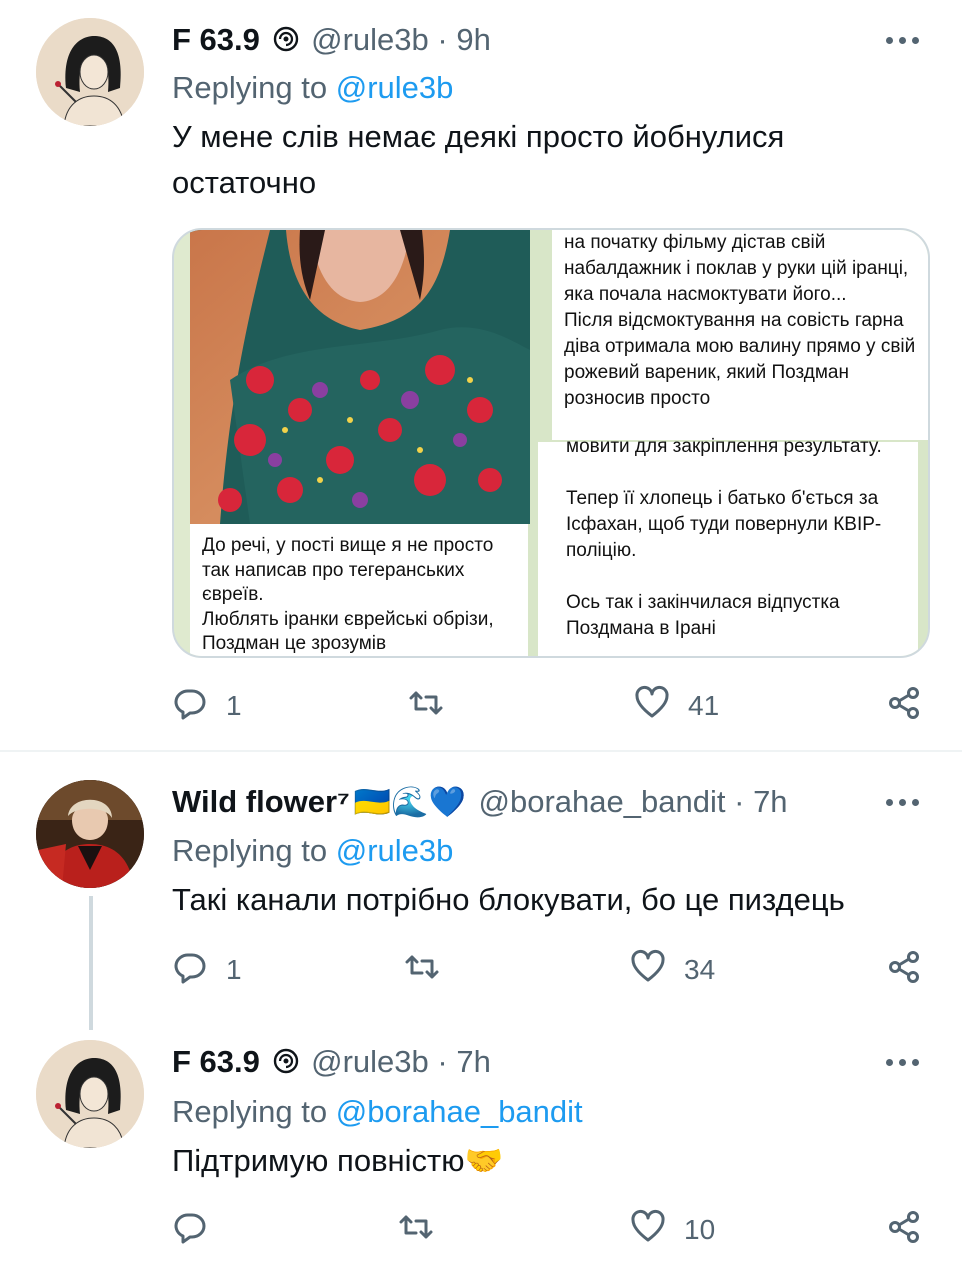 This screenshot has width=962, height=1280. Describe the element at coordinates (602, 801) in the screenshot. I see `handle: @borahae_bandit` at that location.